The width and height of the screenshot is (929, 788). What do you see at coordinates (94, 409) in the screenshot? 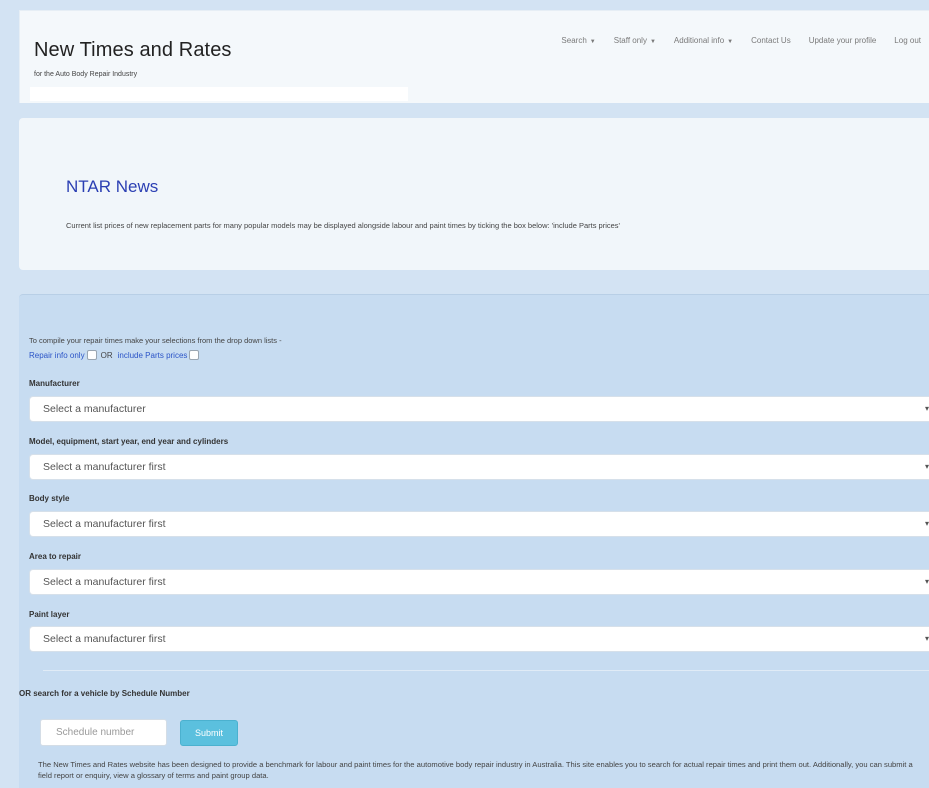
I see `manufacturer-select-value: Select a manufacturer` at bounding box center [94, 409].